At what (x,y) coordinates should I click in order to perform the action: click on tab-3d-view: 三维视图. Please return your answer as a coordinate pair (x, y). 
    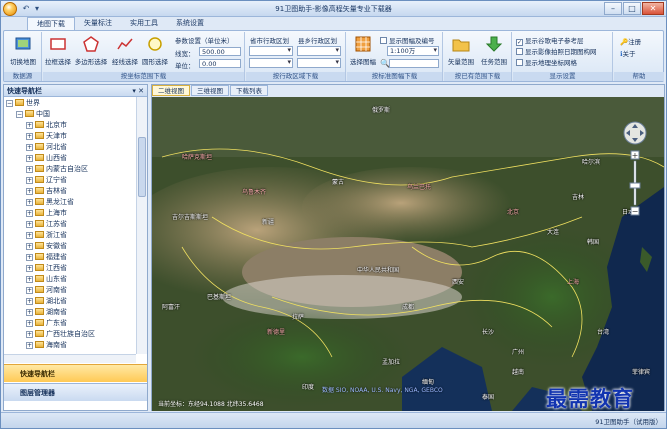
    Looking at the image, I should click on (210, 90).